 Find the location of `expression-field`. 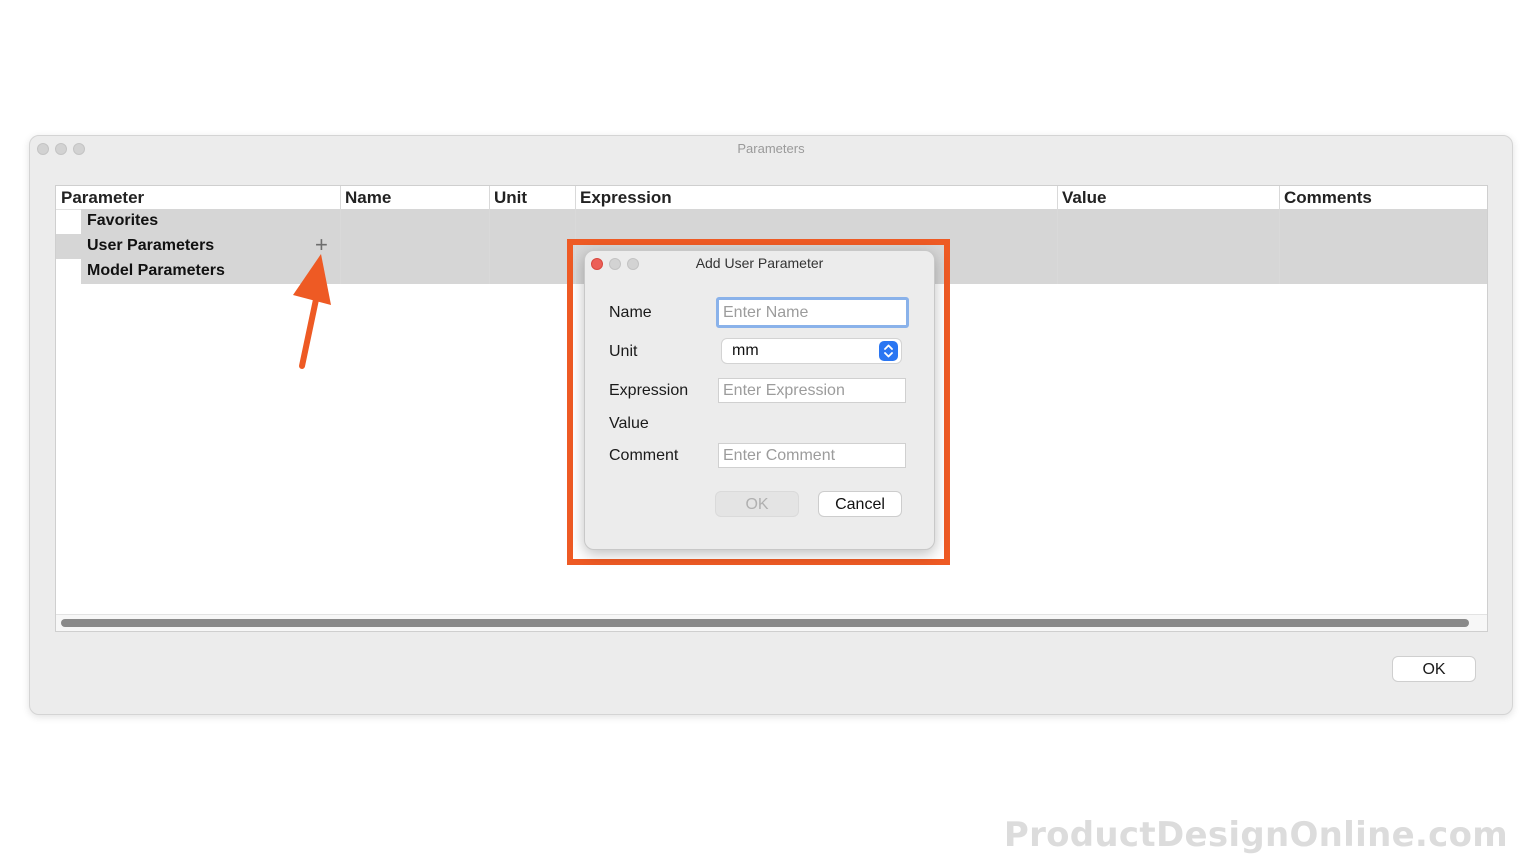

expression-field is located at coordinates (812, 390).